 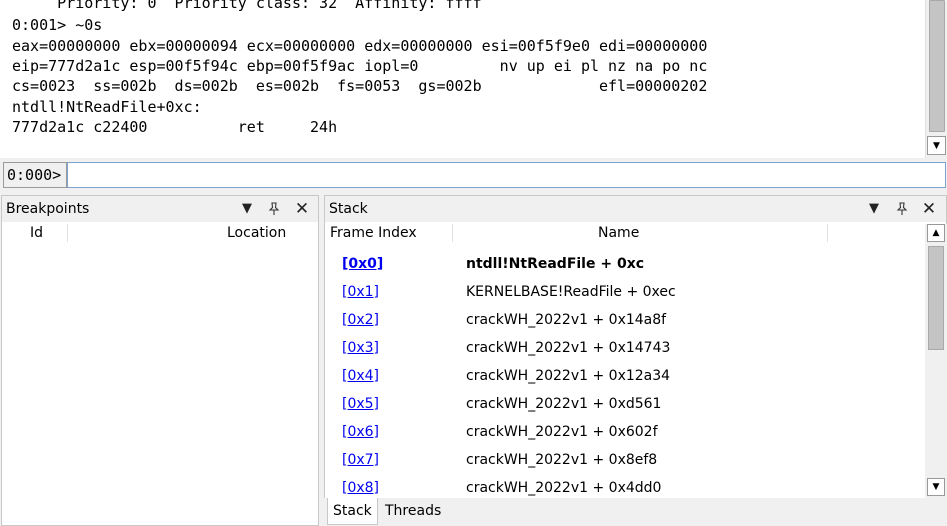 I want to click on frame-index-link: [0x4], so click(x=360, y=376).